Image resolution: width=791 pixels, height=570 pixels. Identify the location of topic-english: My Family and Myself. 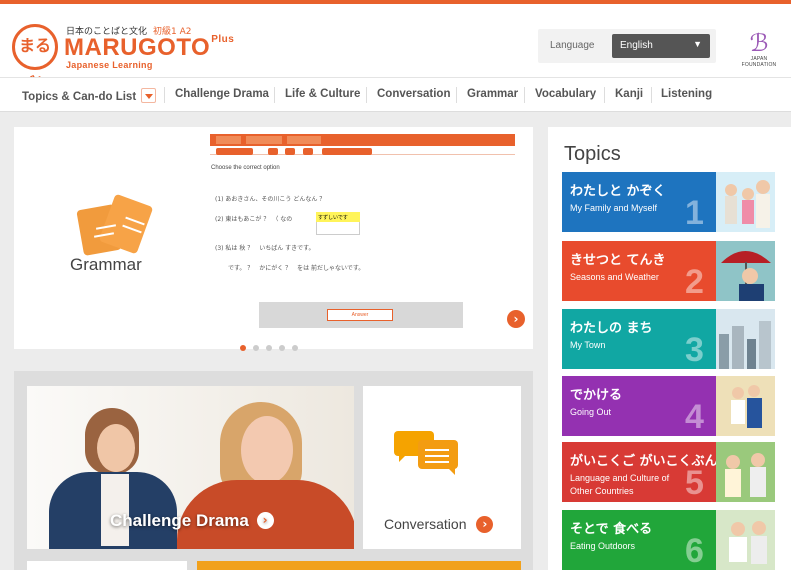
(614, 208).